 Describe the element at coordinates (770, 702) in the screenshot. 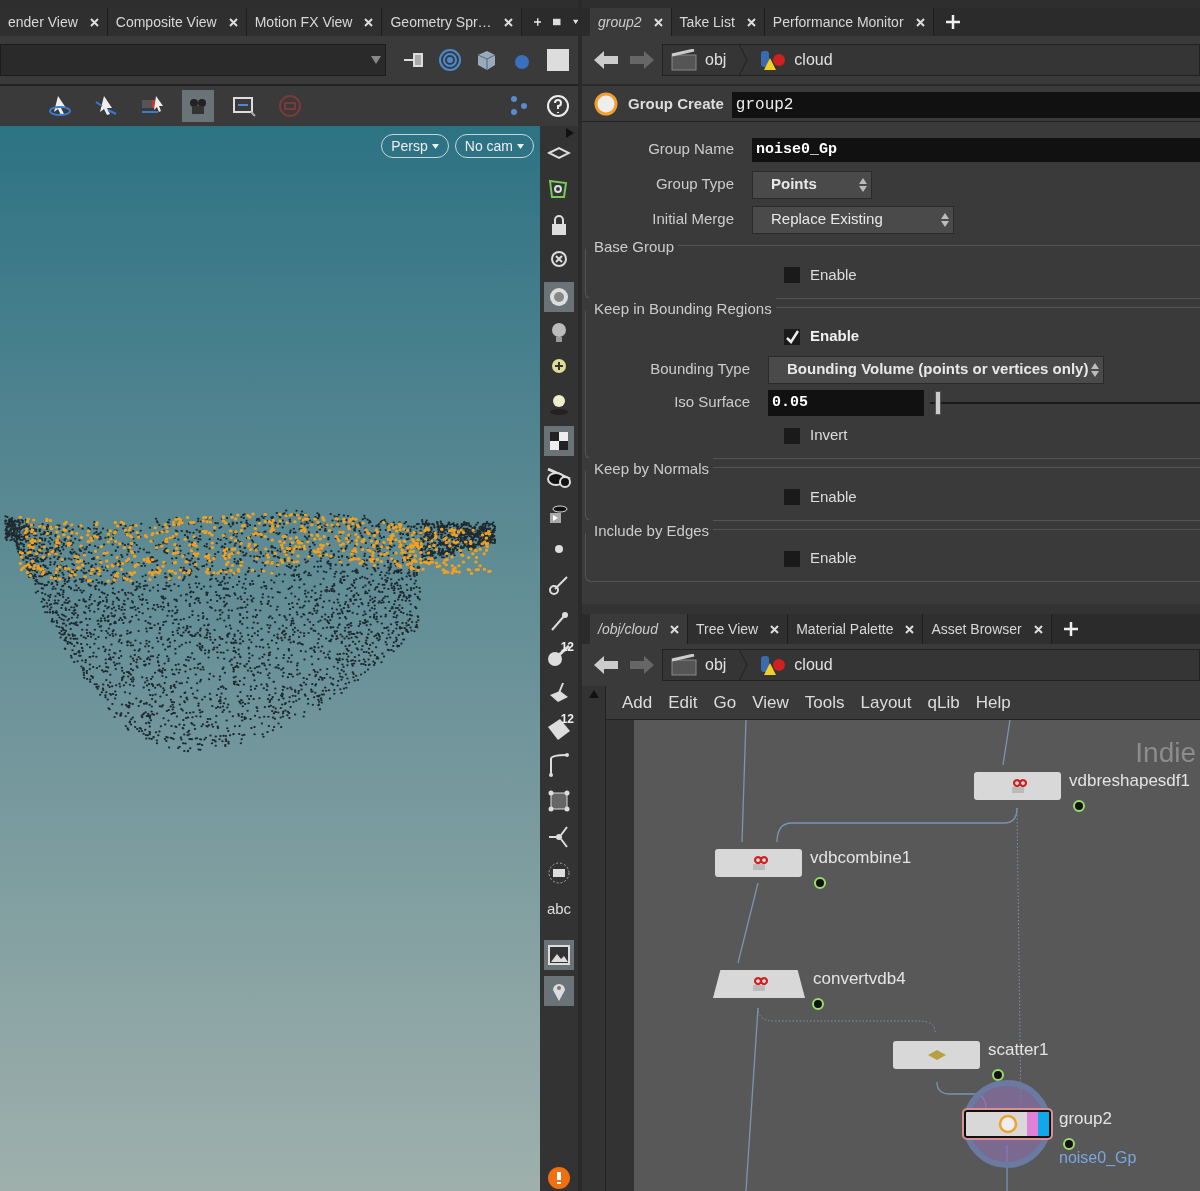

I see `menu-item: View` at that location.